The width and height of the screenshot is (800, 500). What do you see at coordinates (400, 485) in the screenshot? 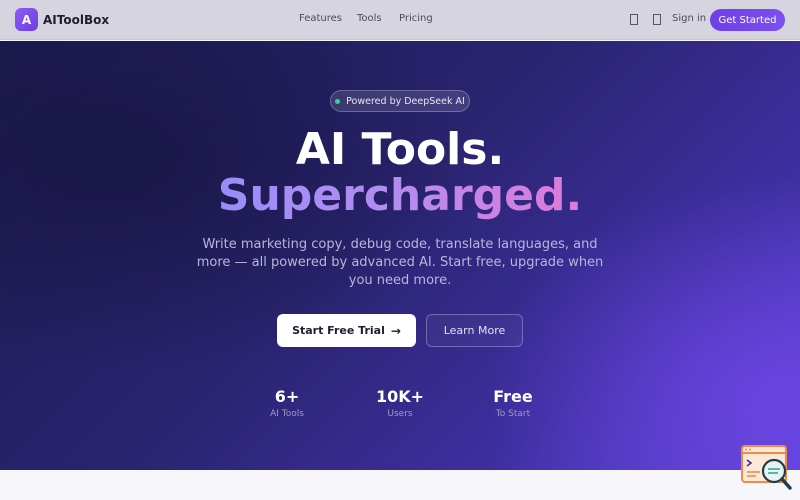
I see `next-section-strip` at bounding box center [400, 485].